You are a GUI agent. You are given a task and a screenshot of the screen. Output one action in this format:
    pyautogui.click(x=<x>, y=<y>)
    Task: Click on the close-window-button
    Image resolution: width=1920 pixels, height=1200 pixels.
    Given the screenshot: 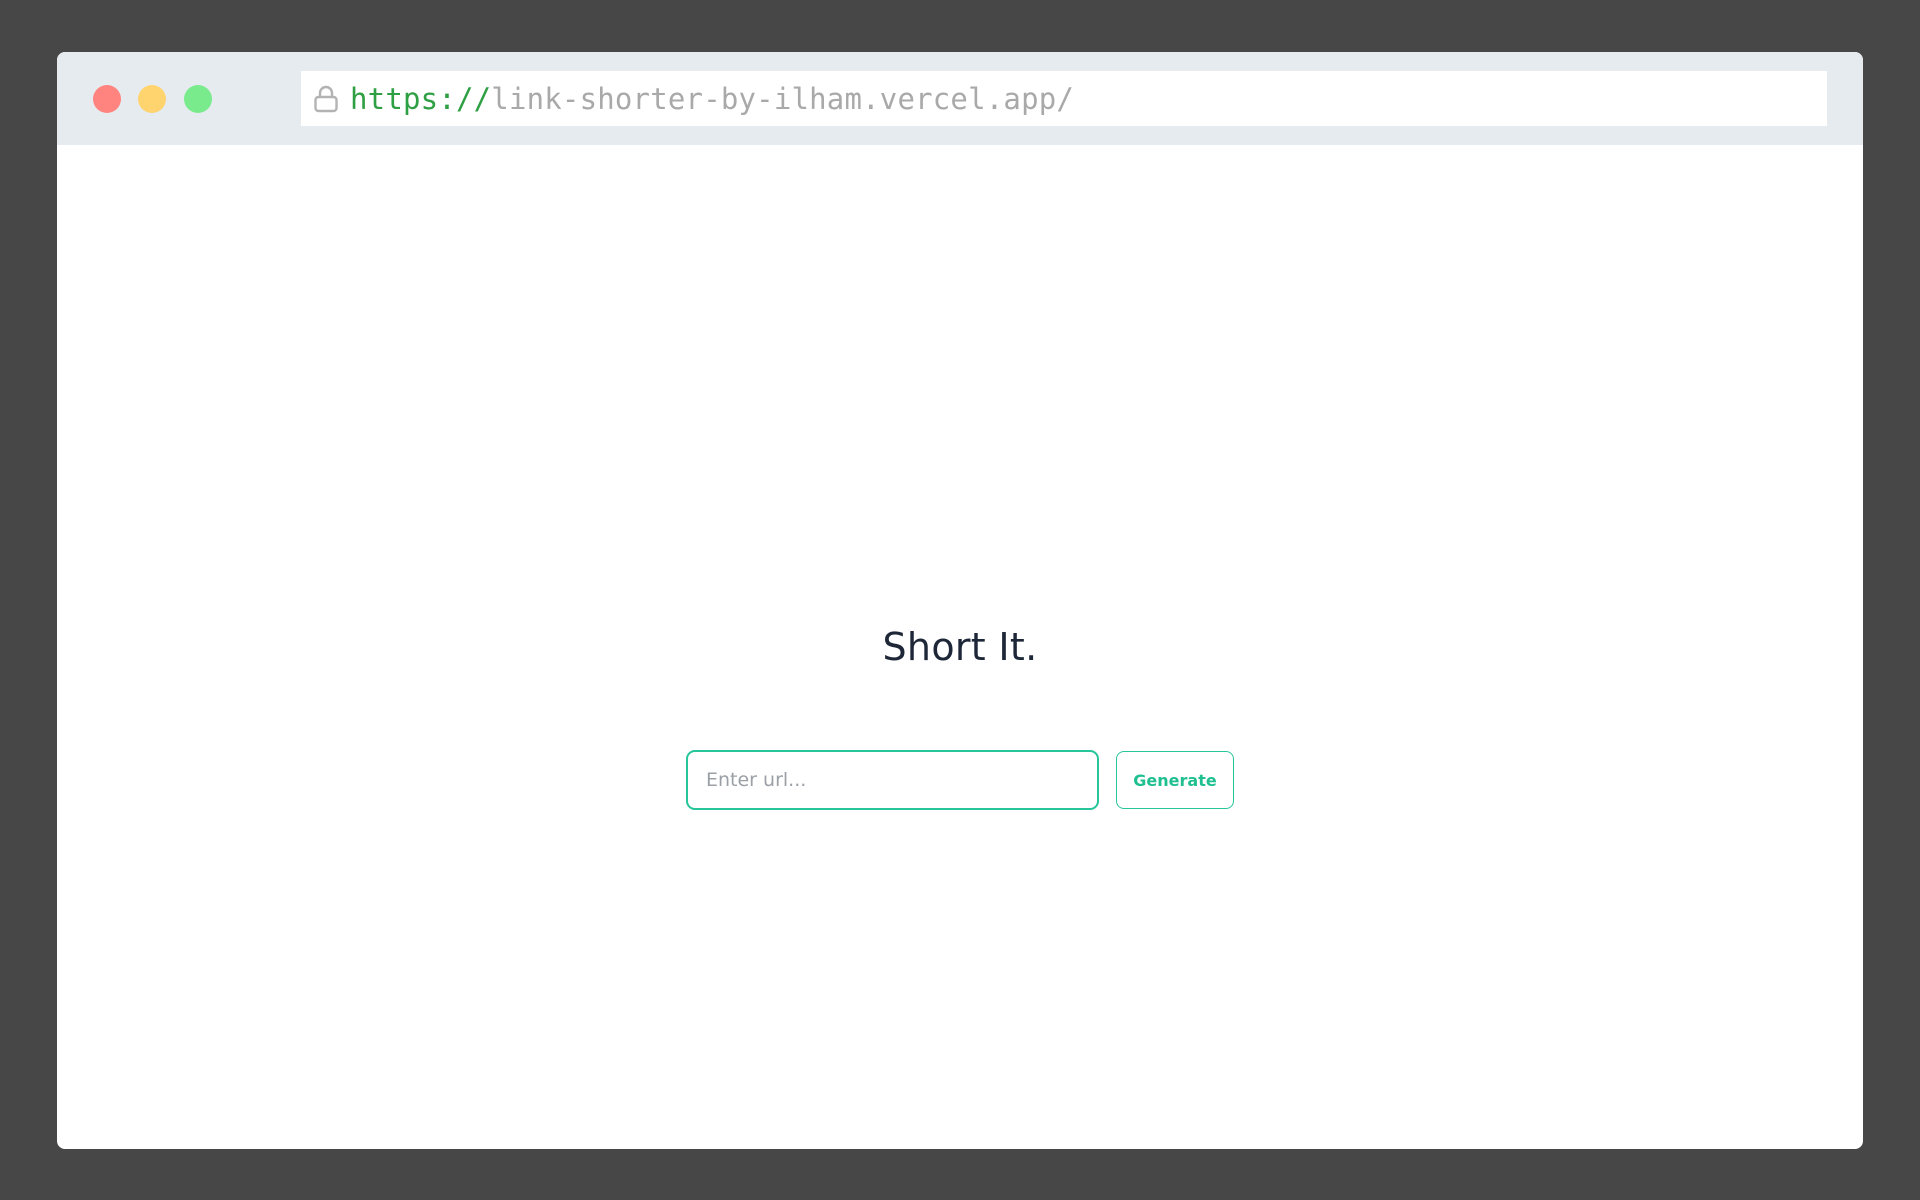 What is the action you would take?
    pyautogui.click(x=107, y=99)
    